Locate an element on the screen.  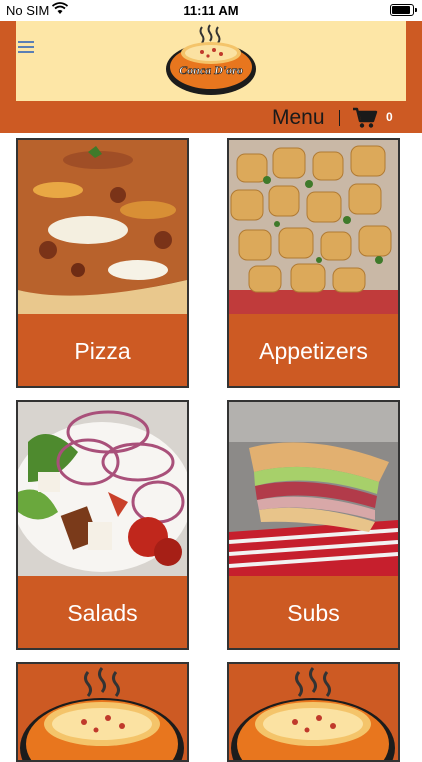
clock: 11:11 AM is located at coordinates (211, 10).